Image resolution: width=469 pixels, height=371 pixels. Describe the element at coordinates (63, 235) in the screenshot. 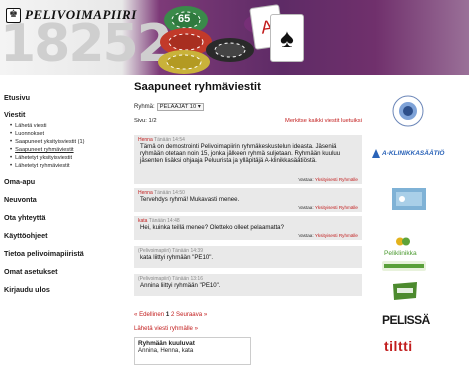

I see `nav-kayttoohjeet: Käyttöohjeet` at that location.